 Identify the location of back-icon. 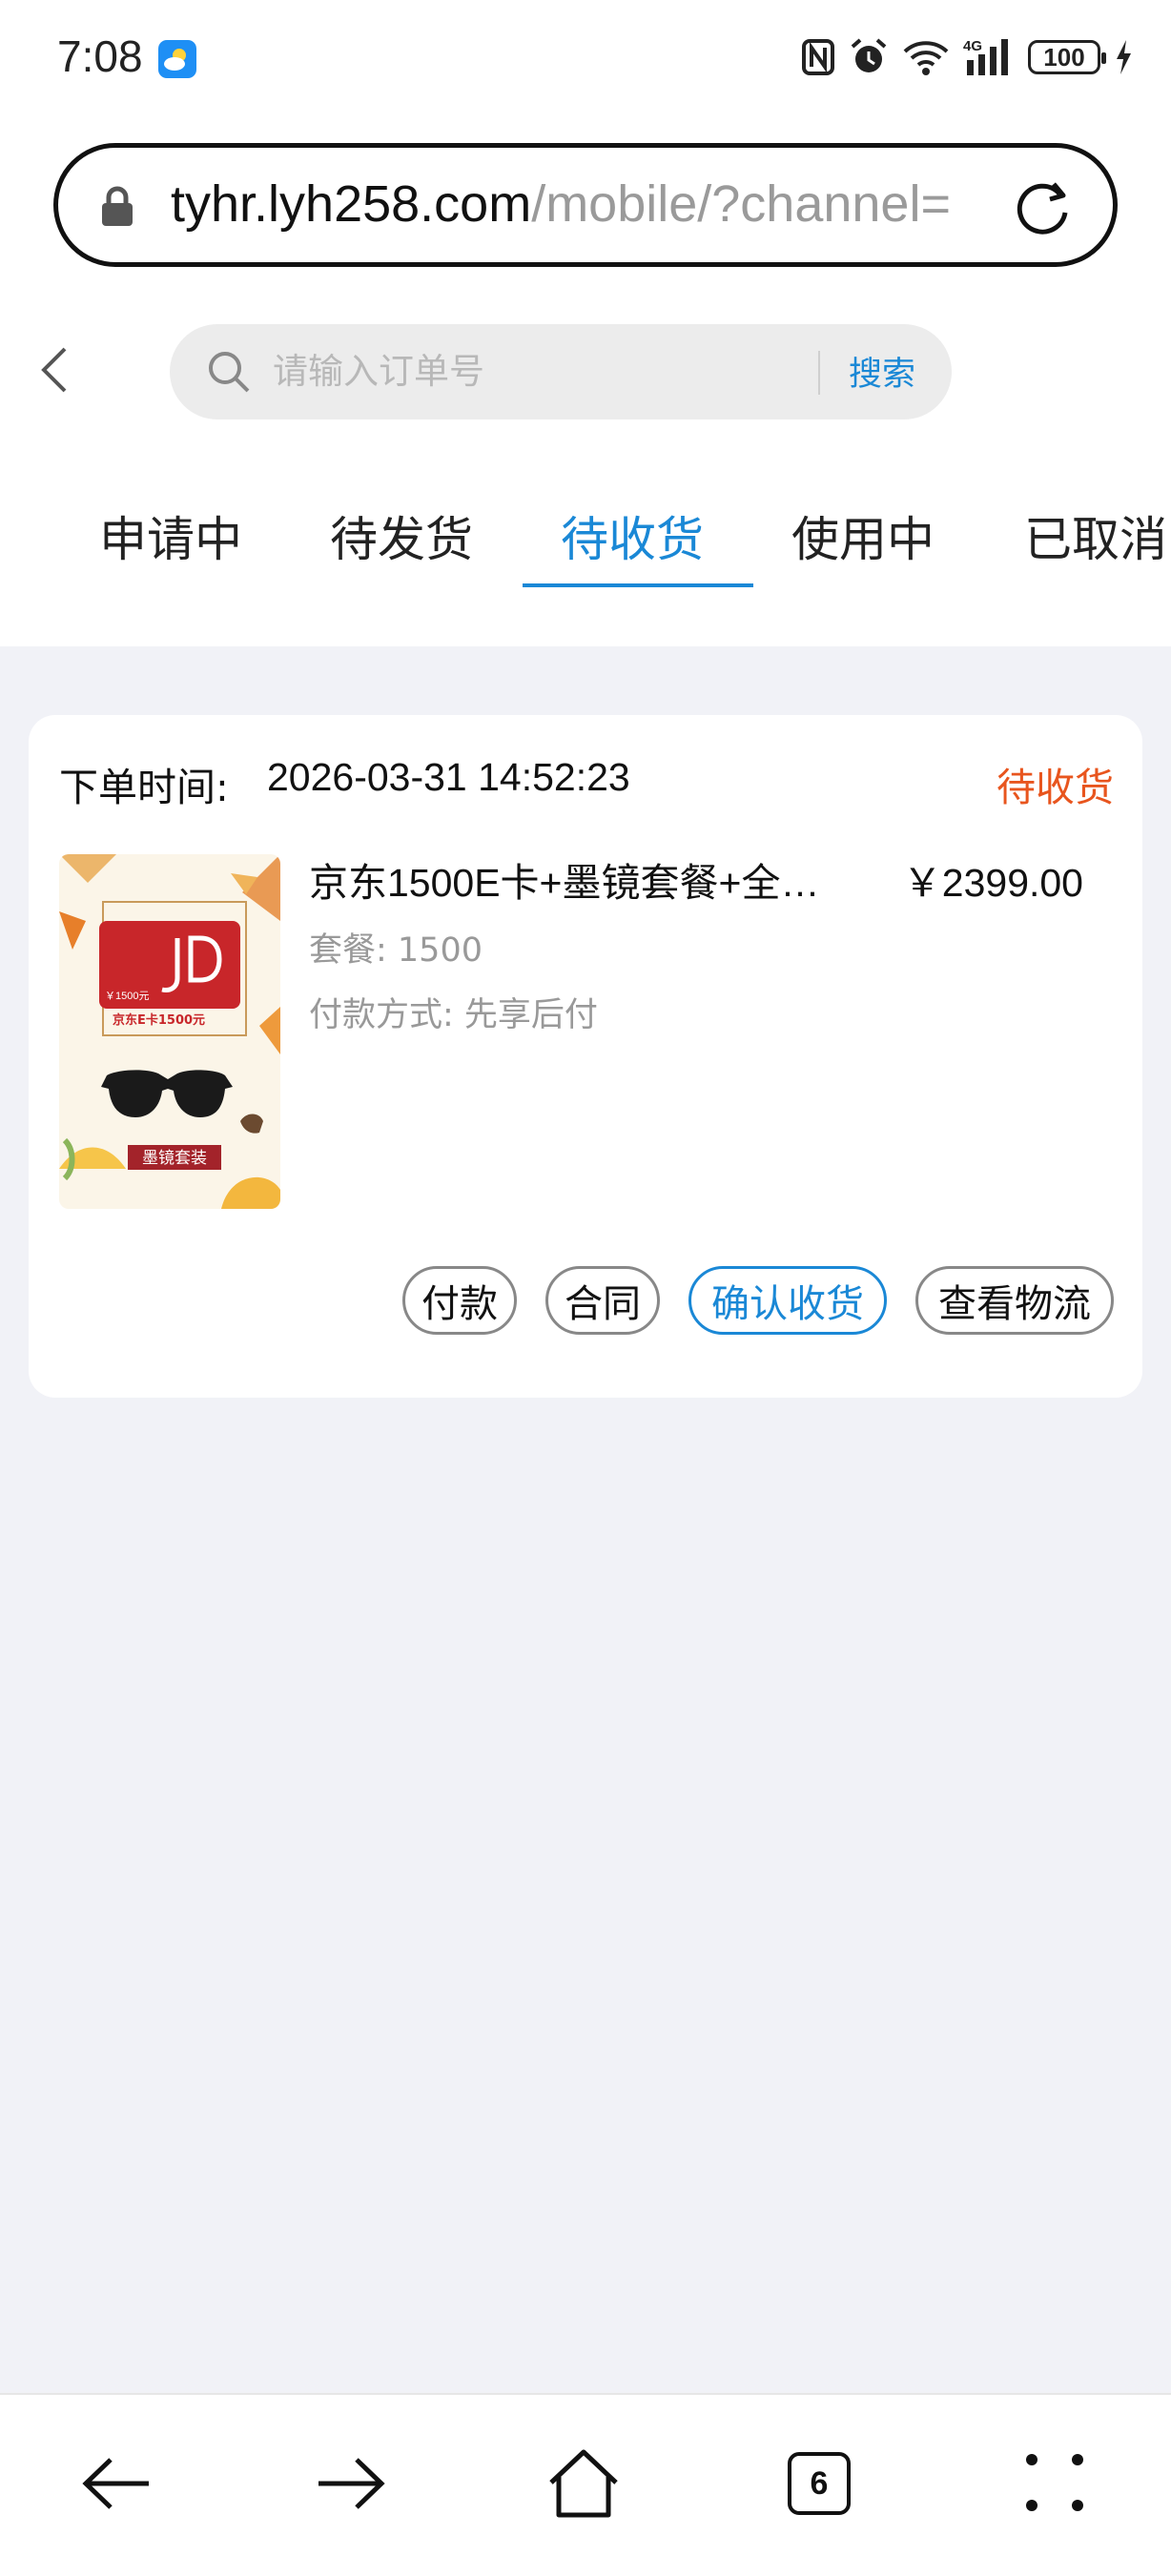
(54, 370).